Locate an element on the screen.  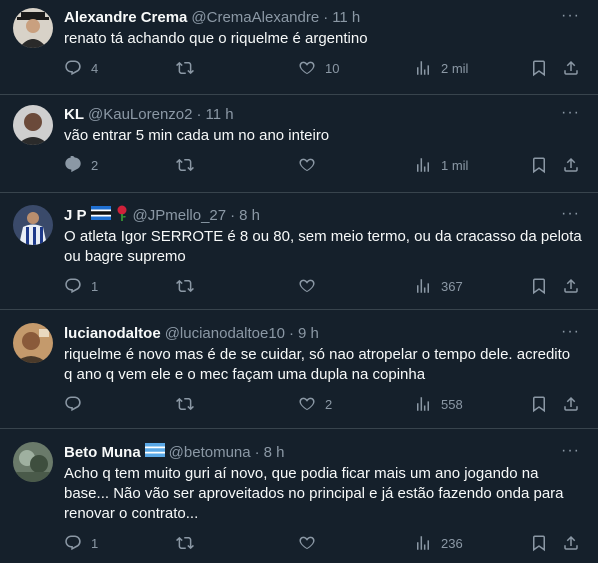
action-bar: 2 558 is located at coordinates (323, 404).